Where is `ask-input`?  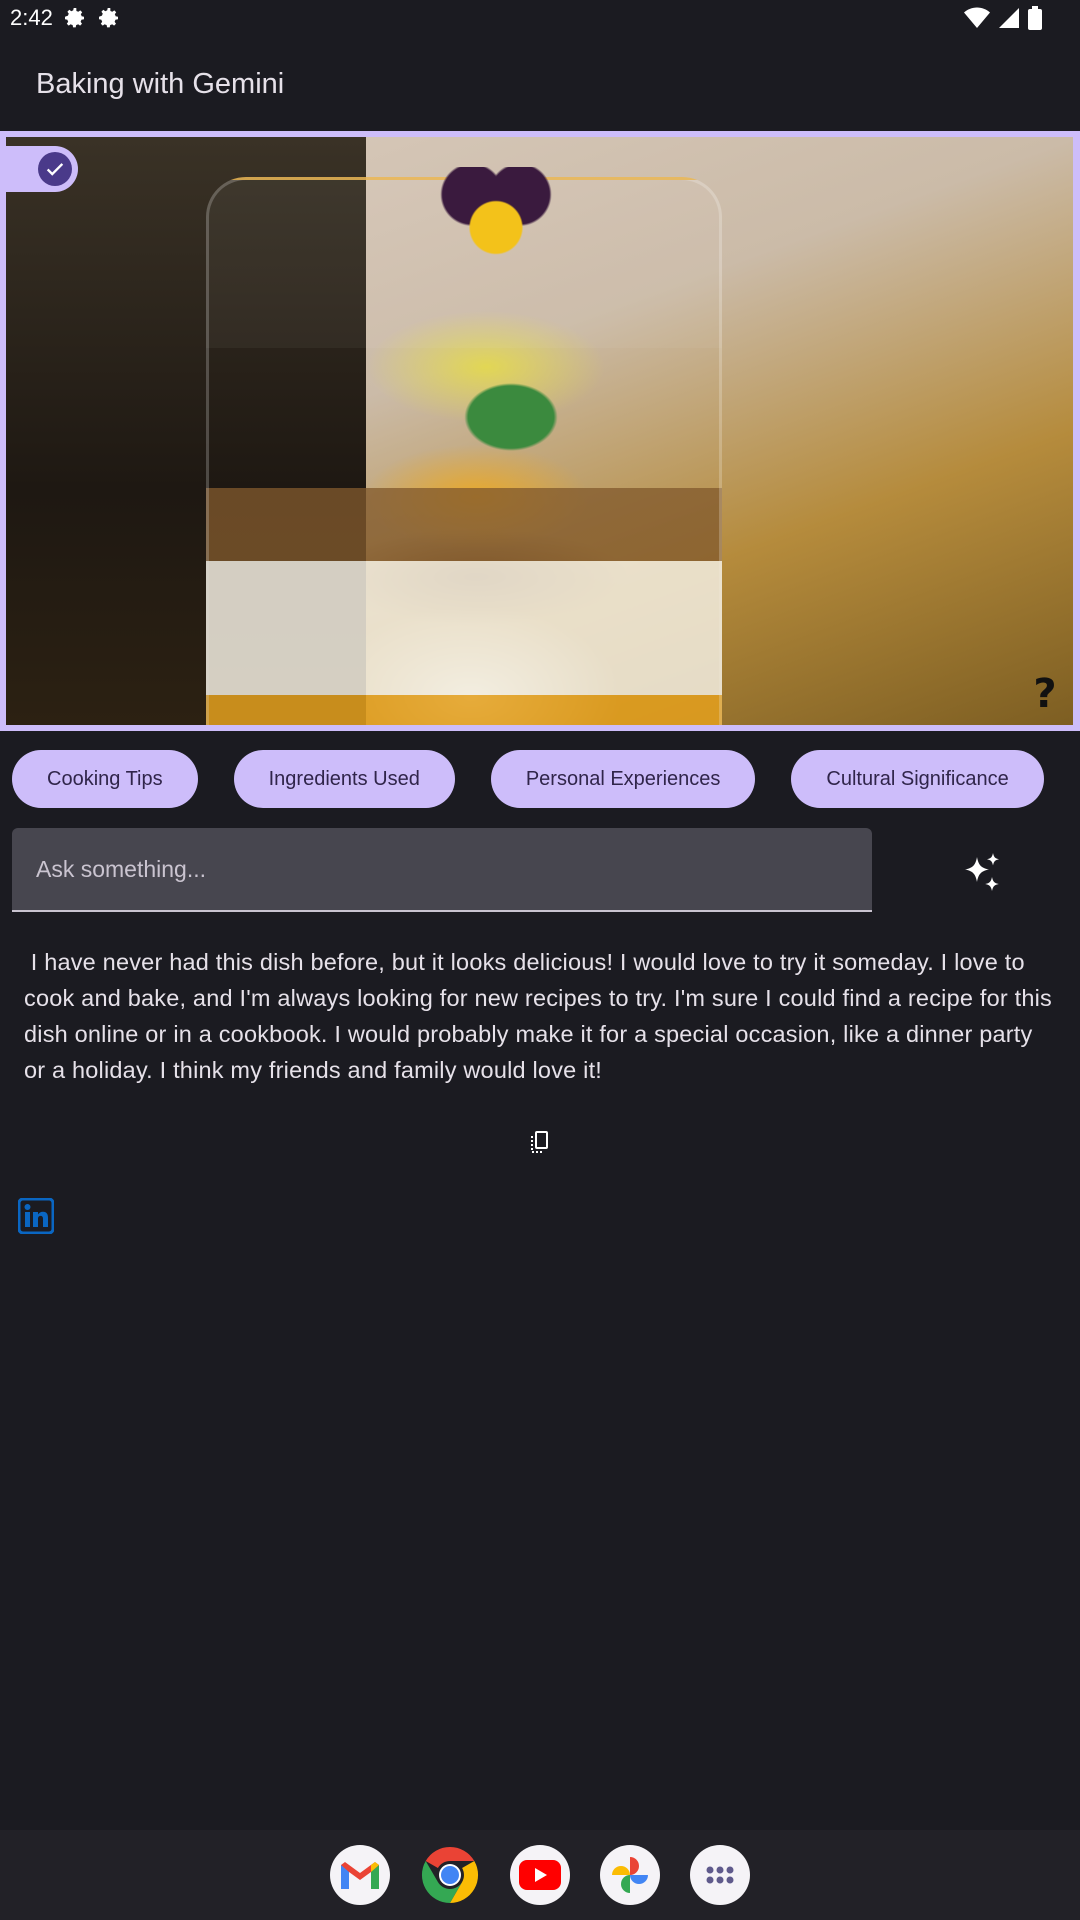
ask-input is located at coordinates (442, 870).